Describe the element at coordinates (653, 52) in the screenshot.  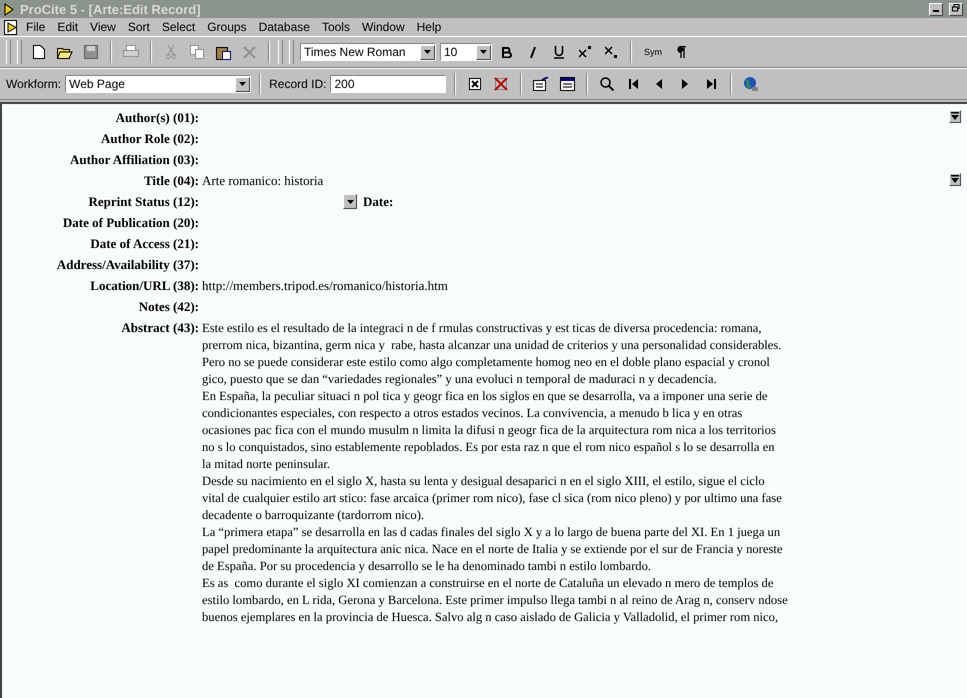
I see `symbol-button: Sym` at that location.